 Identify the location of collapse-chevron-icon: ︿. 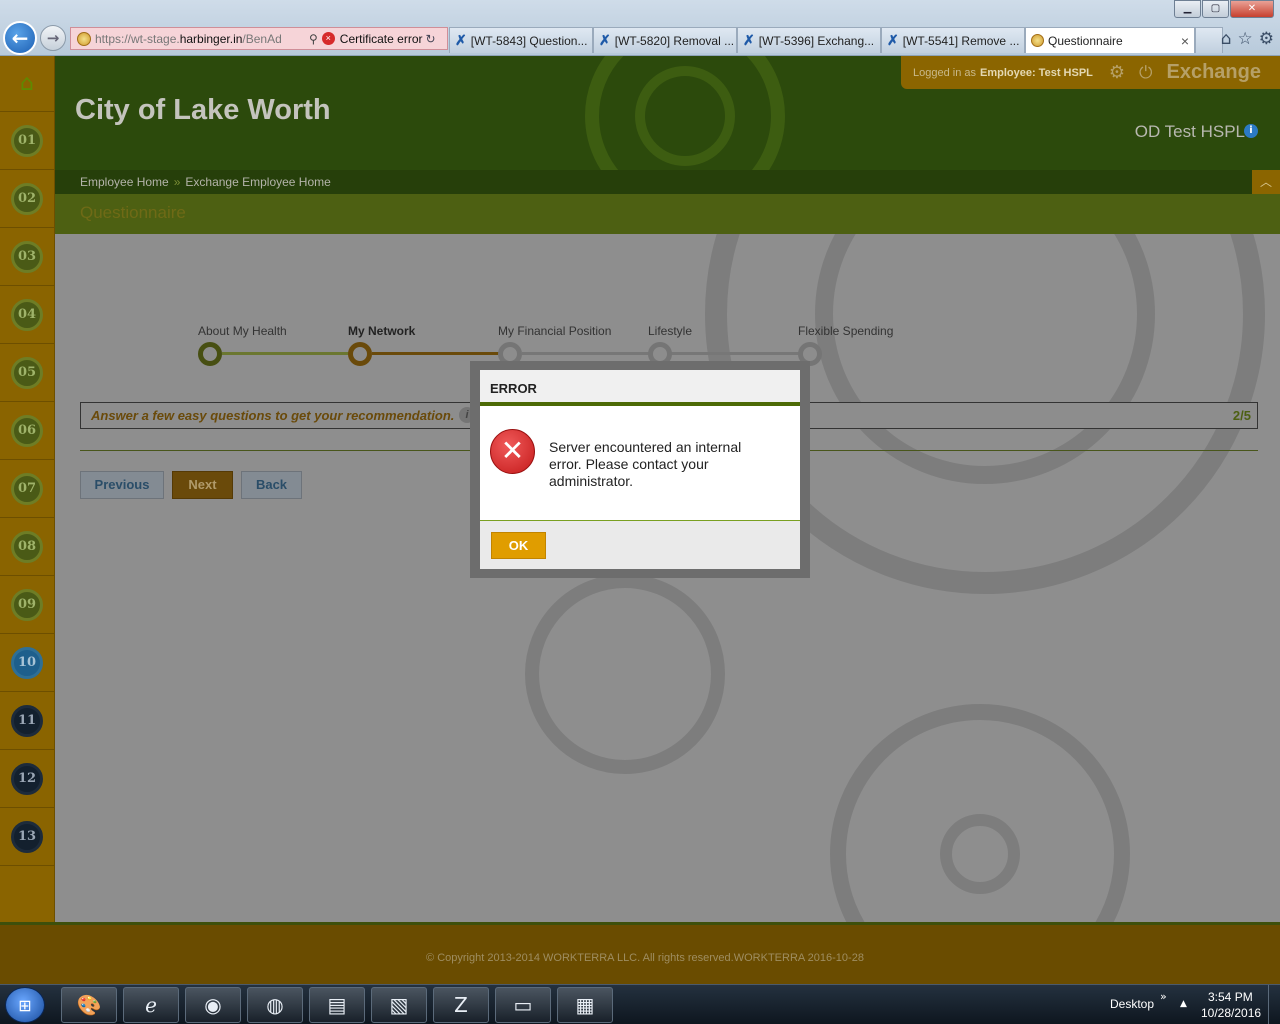
(1266, 182).